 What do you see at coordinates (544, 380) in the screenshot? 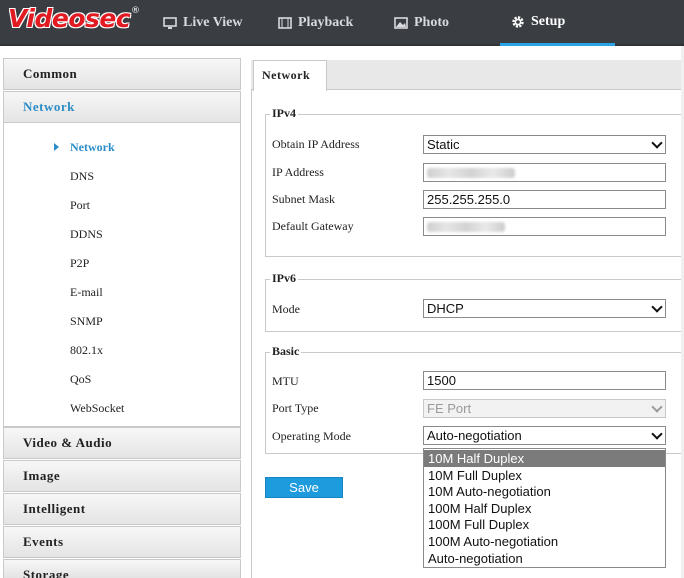
I see `mtu-input: 1500` at bounding box center [544, 380].